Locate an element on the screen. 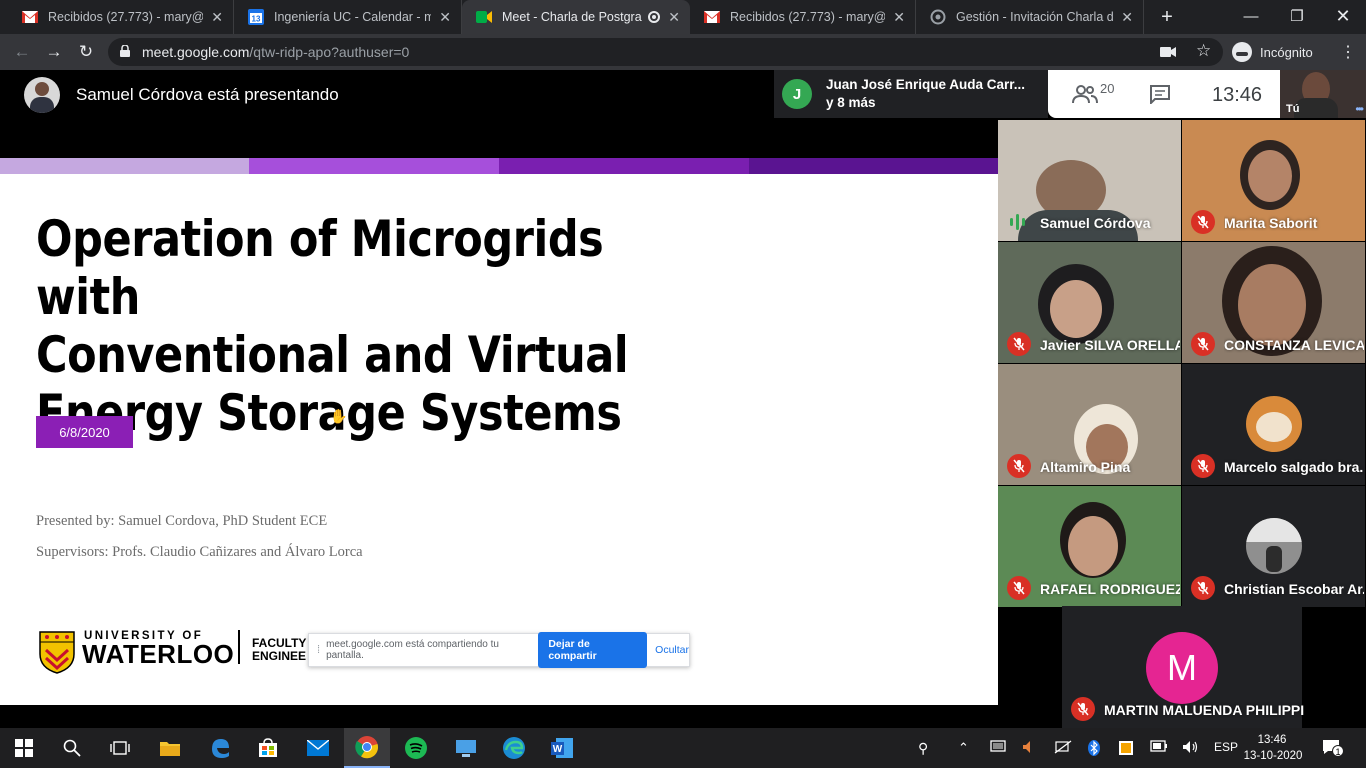 The height and width of the screenshot is (768, 1366). minimize-button: — is located at coordinates (1251, 16).